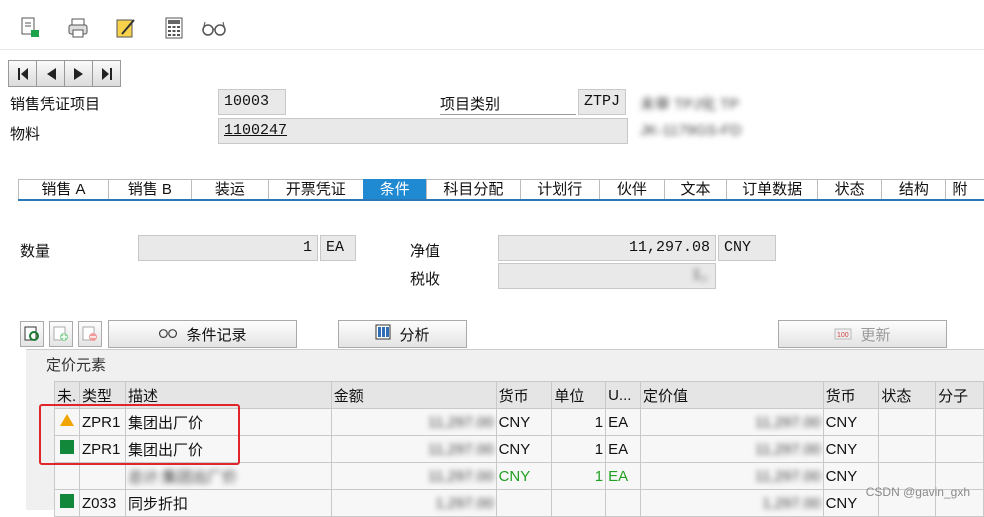 The image size is (984, 517). What do you see at coordinates (229, 189) in the screenshot?
I see `tab-shipping: 装运` at bounding box center [229, 189].